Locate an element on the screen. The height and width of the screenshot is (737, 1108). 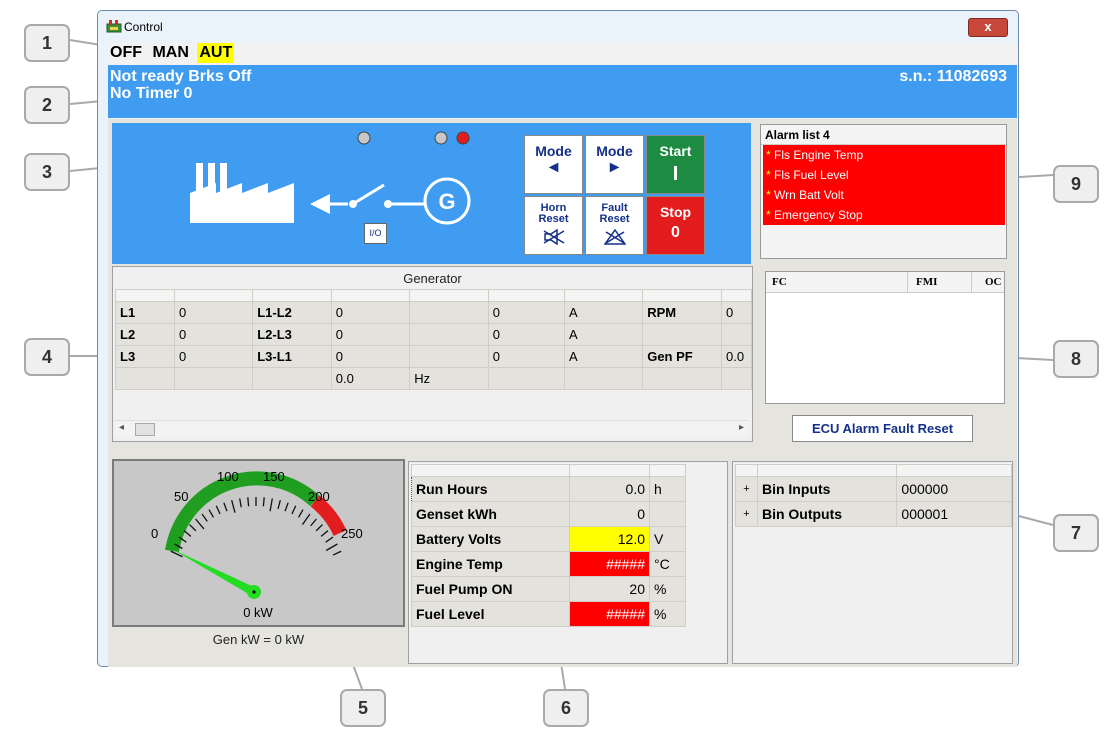
mode-left-button: Mode ◄ is located at coordinates (553, 164).